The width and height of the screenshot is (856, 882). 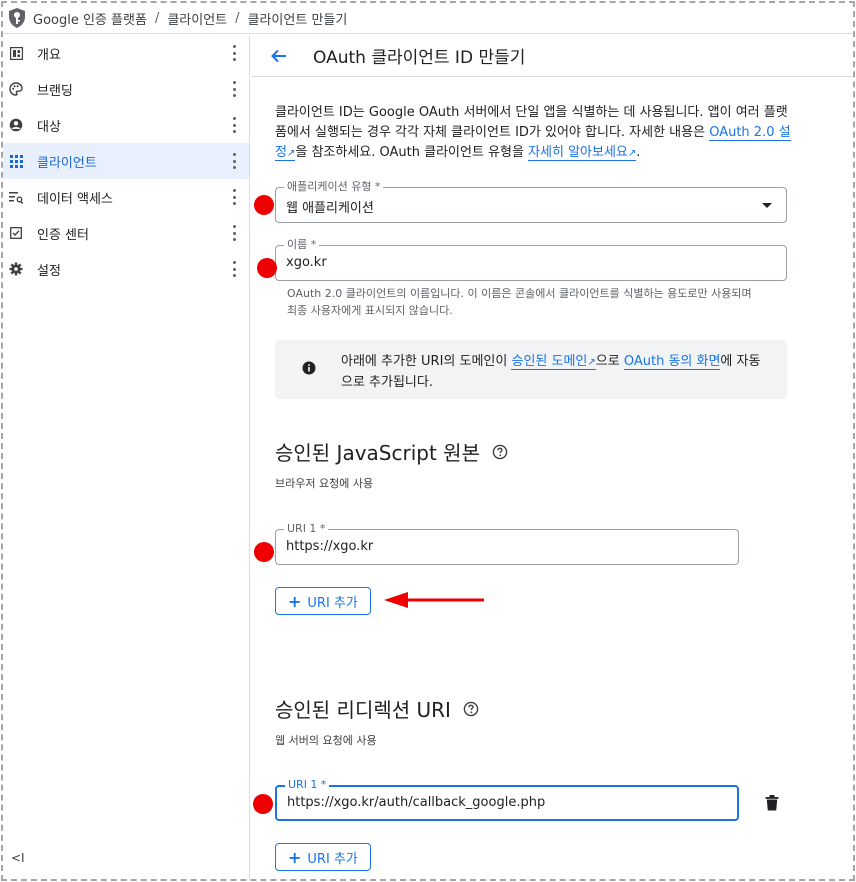 What do you see at coordinates (767, 205) in the screenshot?
I see `dropdown-arrow-icon` at bounding box center [767, 205].